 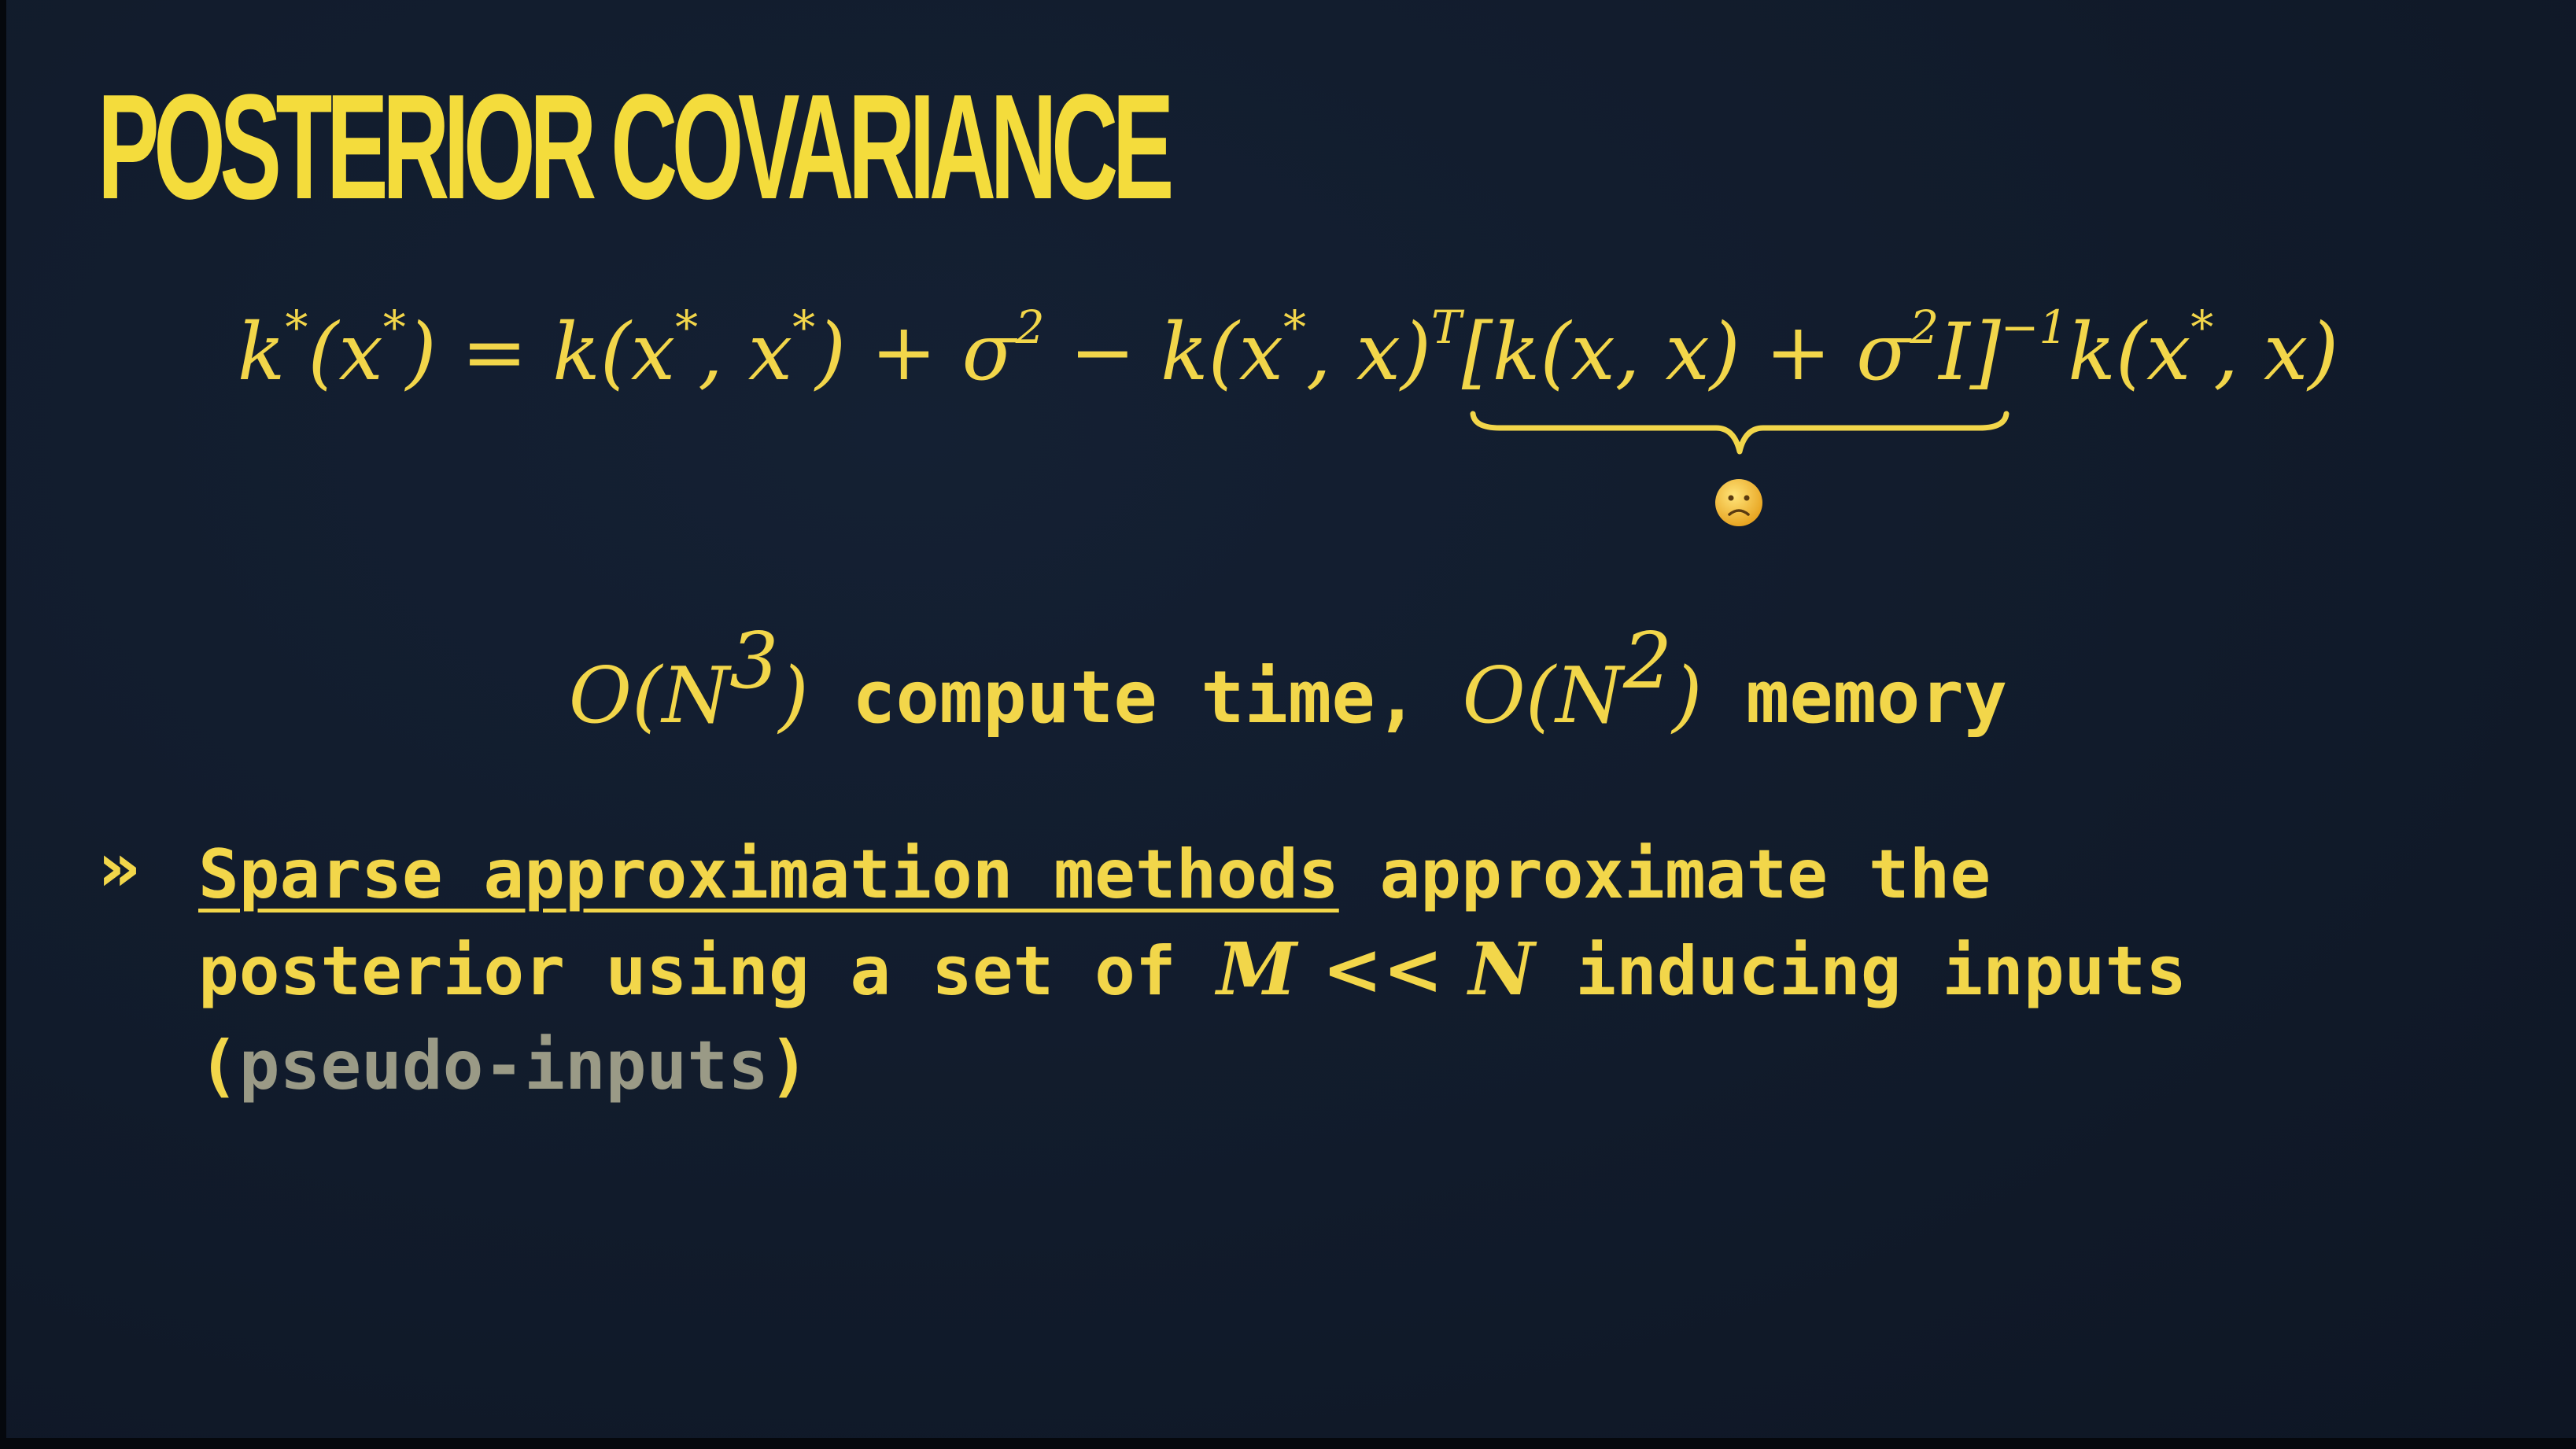 I want to click on pseudo-inputs-text: pseudo-inputs, so click(x=504, y=1066).